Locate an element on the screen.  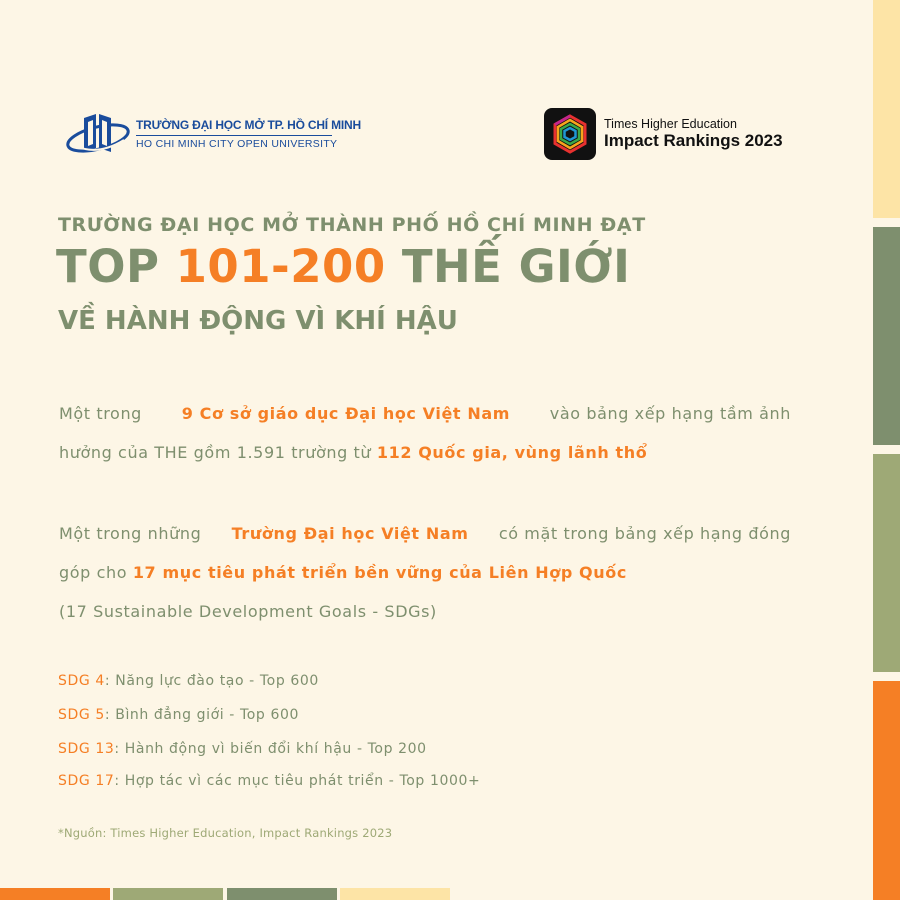
headline-line2: TOP 101-200 THẾ GIỚI is located at coordinates (343, 266).